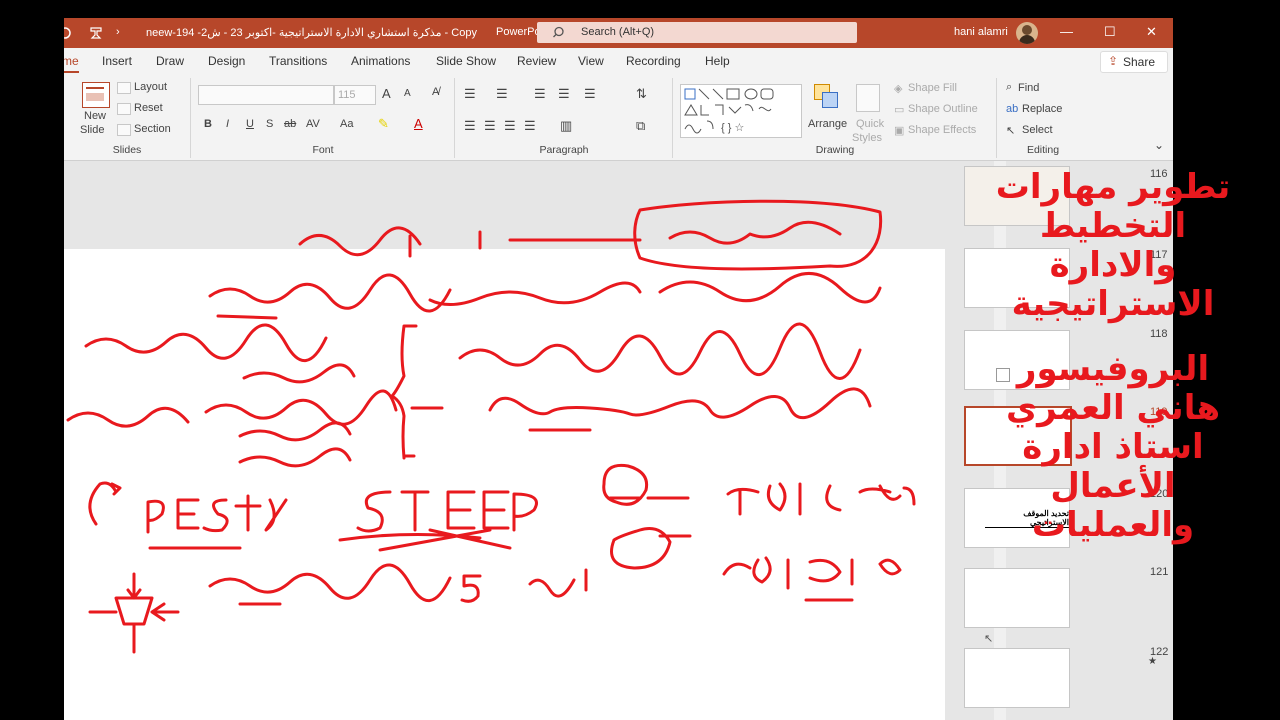 Image resolution: width=1280 pixels, height=720 pixels. What do you see at coordinates (1113, 525) in the screenshot?
I see `overlay-line-9: والعمليات` at bounding box center [1113, 525].